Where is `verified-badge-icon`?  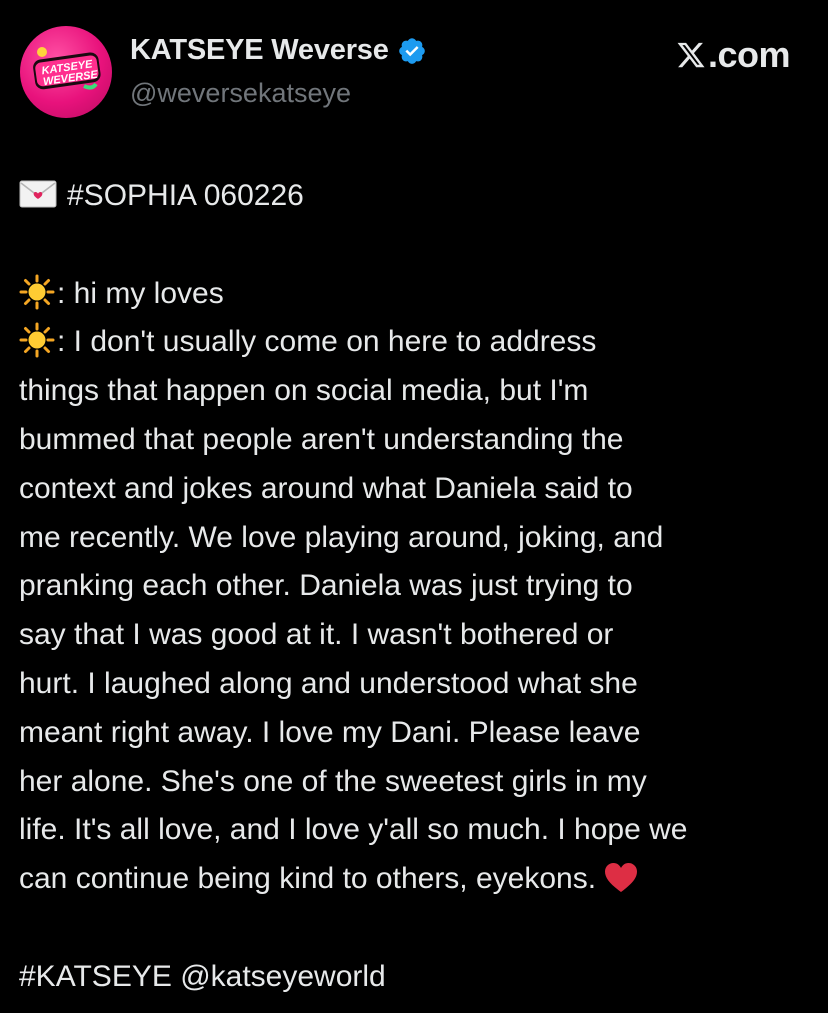
verified-badge-icon is located at coordinates (411, 50).